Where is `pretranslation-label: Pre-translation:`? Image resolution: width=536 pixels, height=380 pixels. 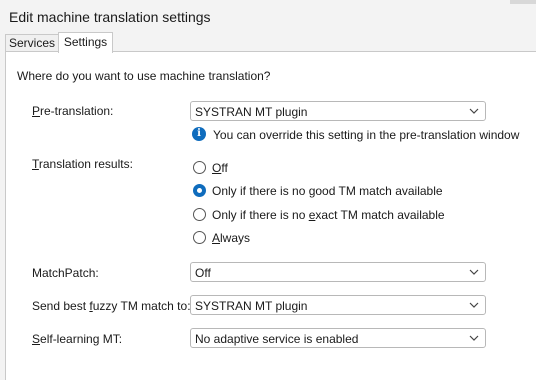 pretranslation-label: Pre-translation: is located at coordinates (73, 111).